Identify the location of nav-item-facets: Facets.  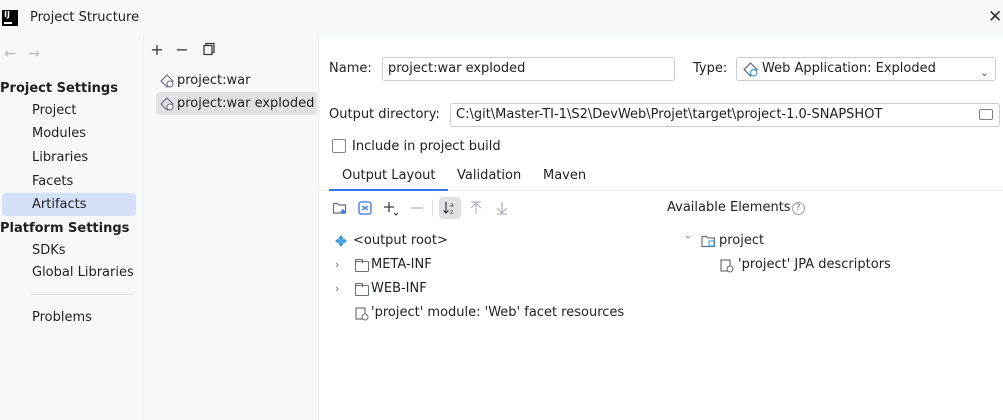
(69, 181).